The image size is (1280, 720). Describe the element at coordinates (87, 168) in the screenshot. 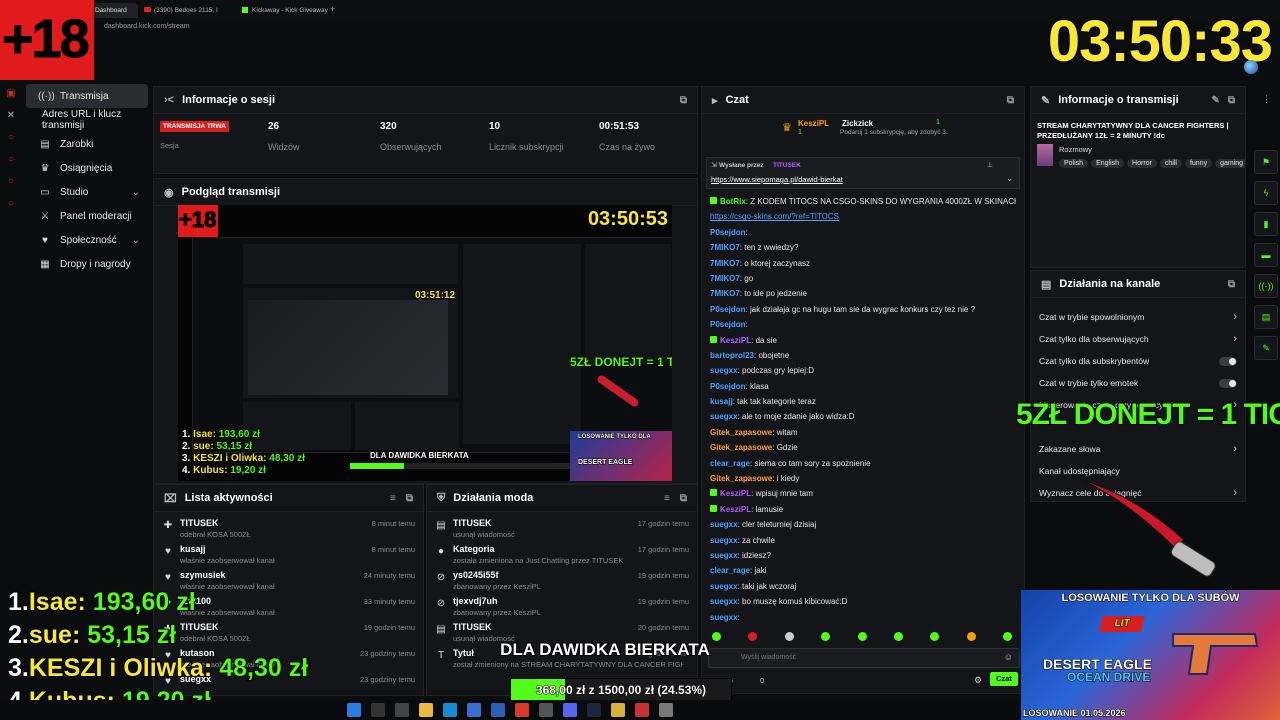

I see `sidebar-item-osiagniecia: ♛ Osiągnięcia` at that location.